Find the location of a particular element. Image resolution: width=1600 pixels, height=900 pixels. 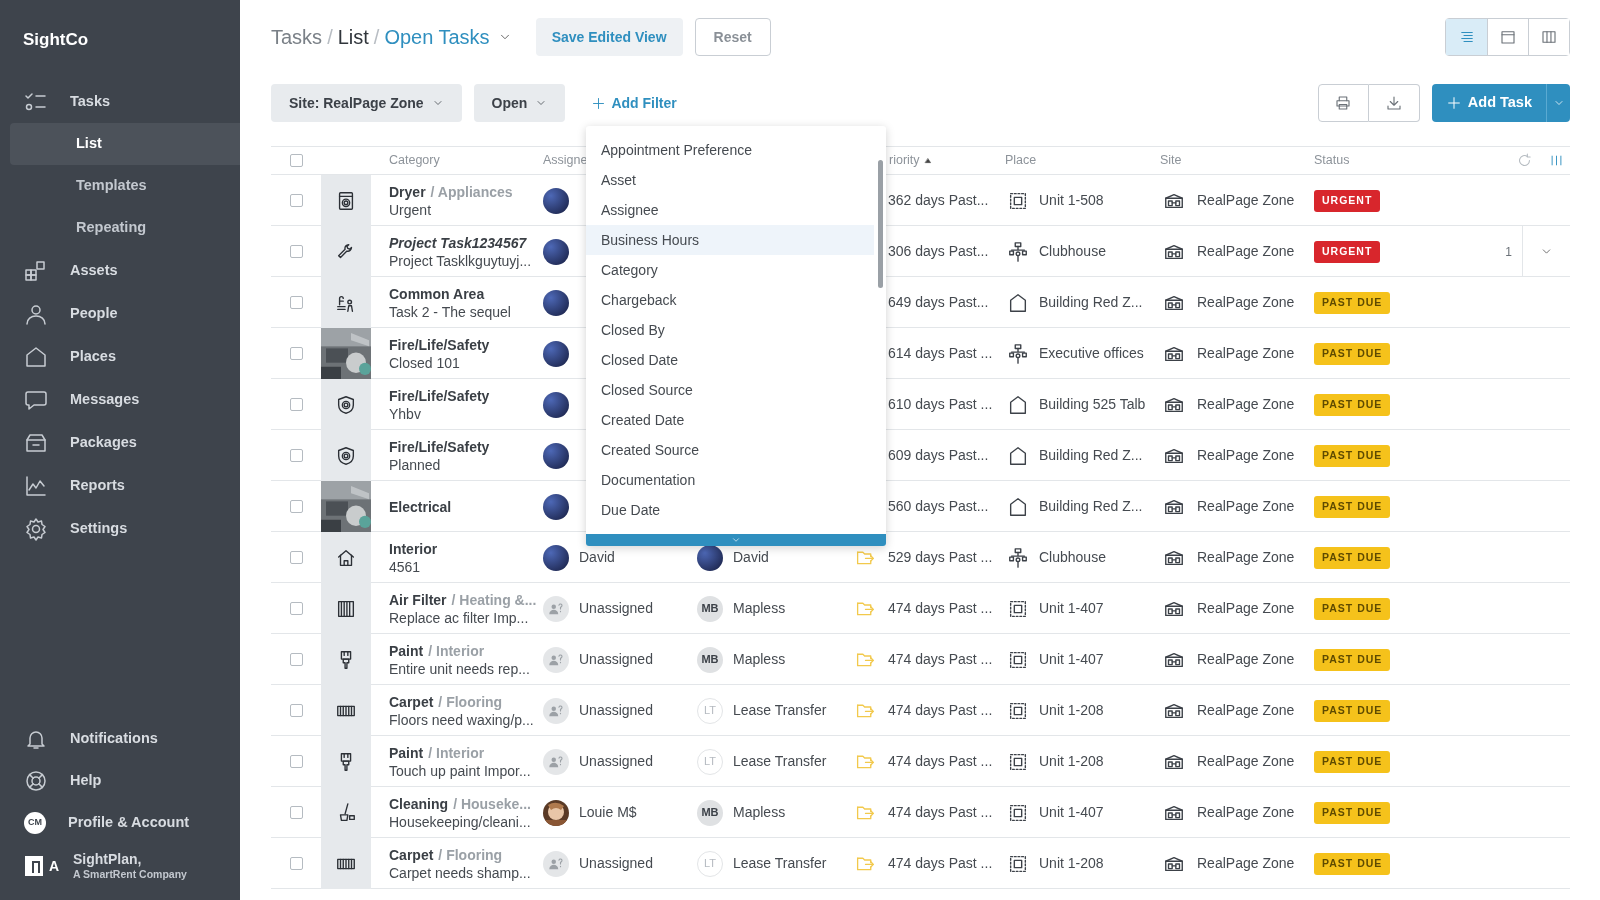

menu-item: Asset is located at coordinates (730, 180).